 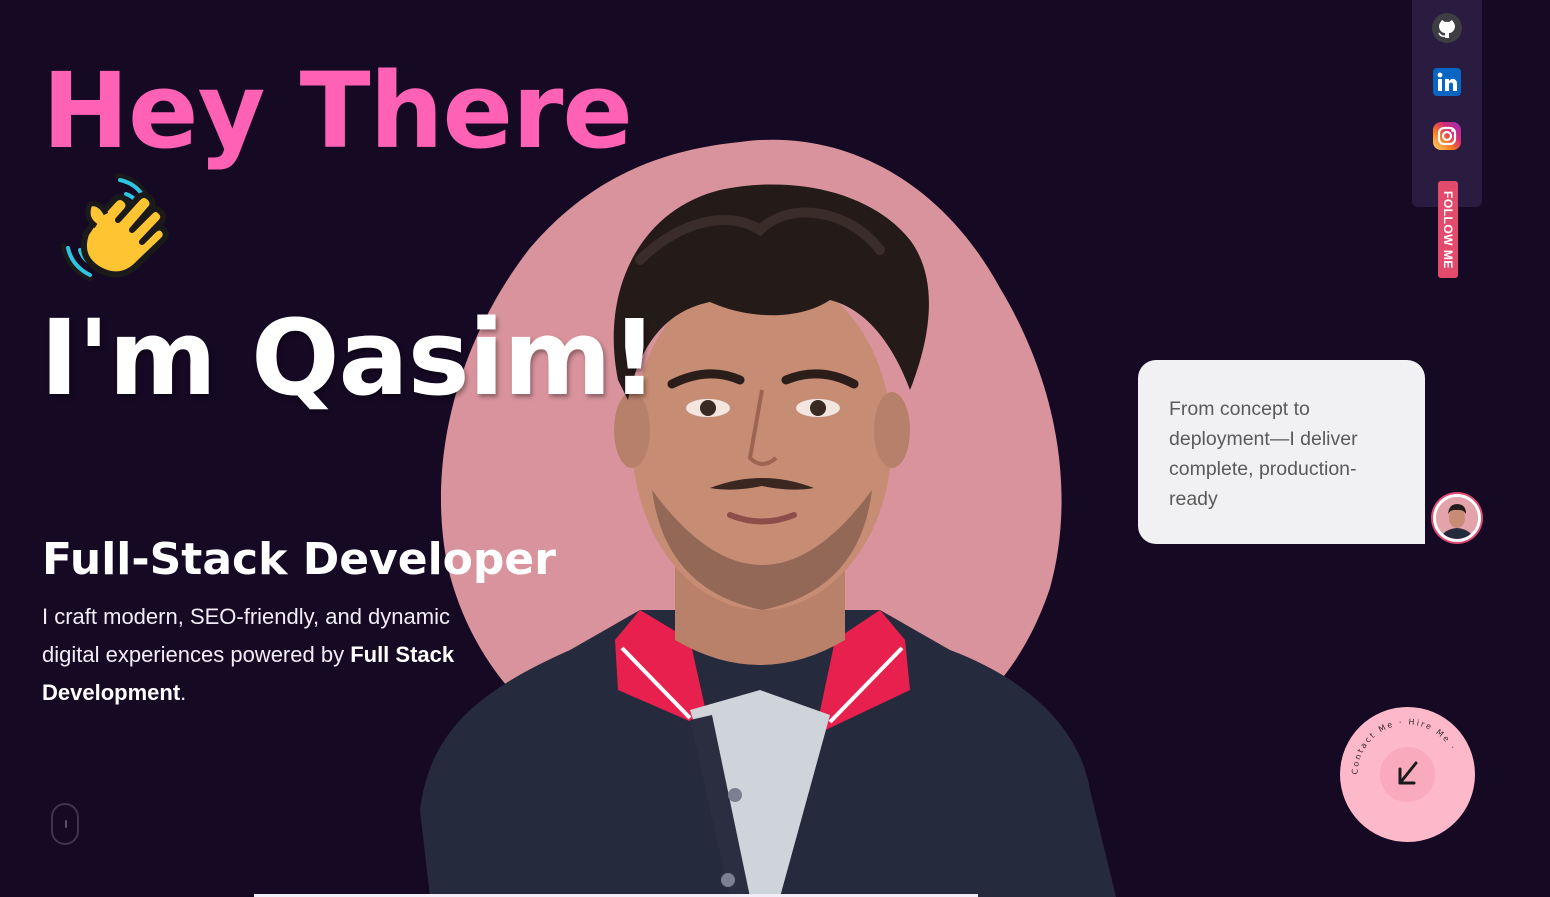 What do you see at coordinates (1447, 28) in the screenshot?
I see `github-icon` at bounding box center [1447, 28].